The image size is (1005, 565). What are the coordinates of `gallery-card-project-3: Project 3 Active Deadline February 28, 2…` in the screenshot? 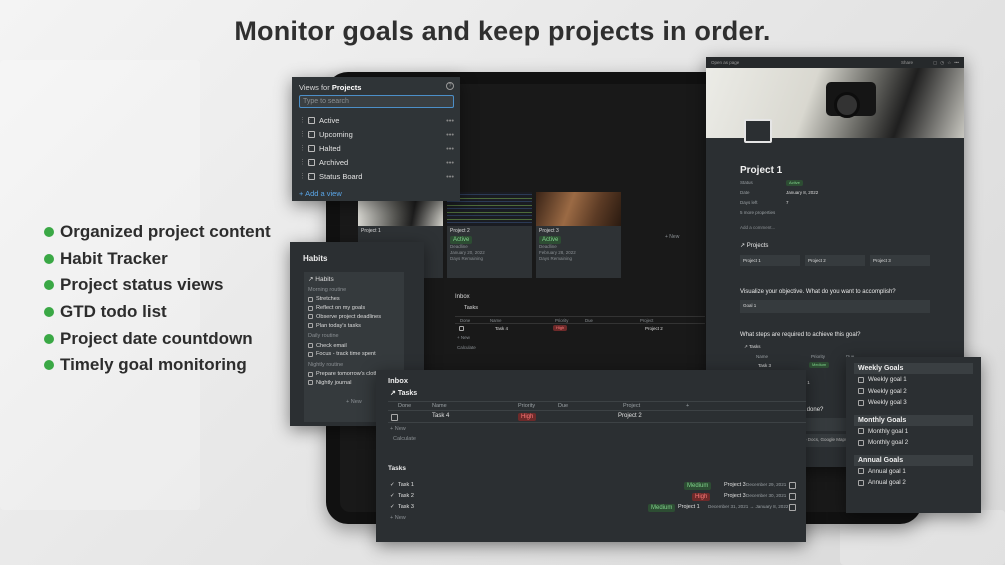 It's located at (578, 235).